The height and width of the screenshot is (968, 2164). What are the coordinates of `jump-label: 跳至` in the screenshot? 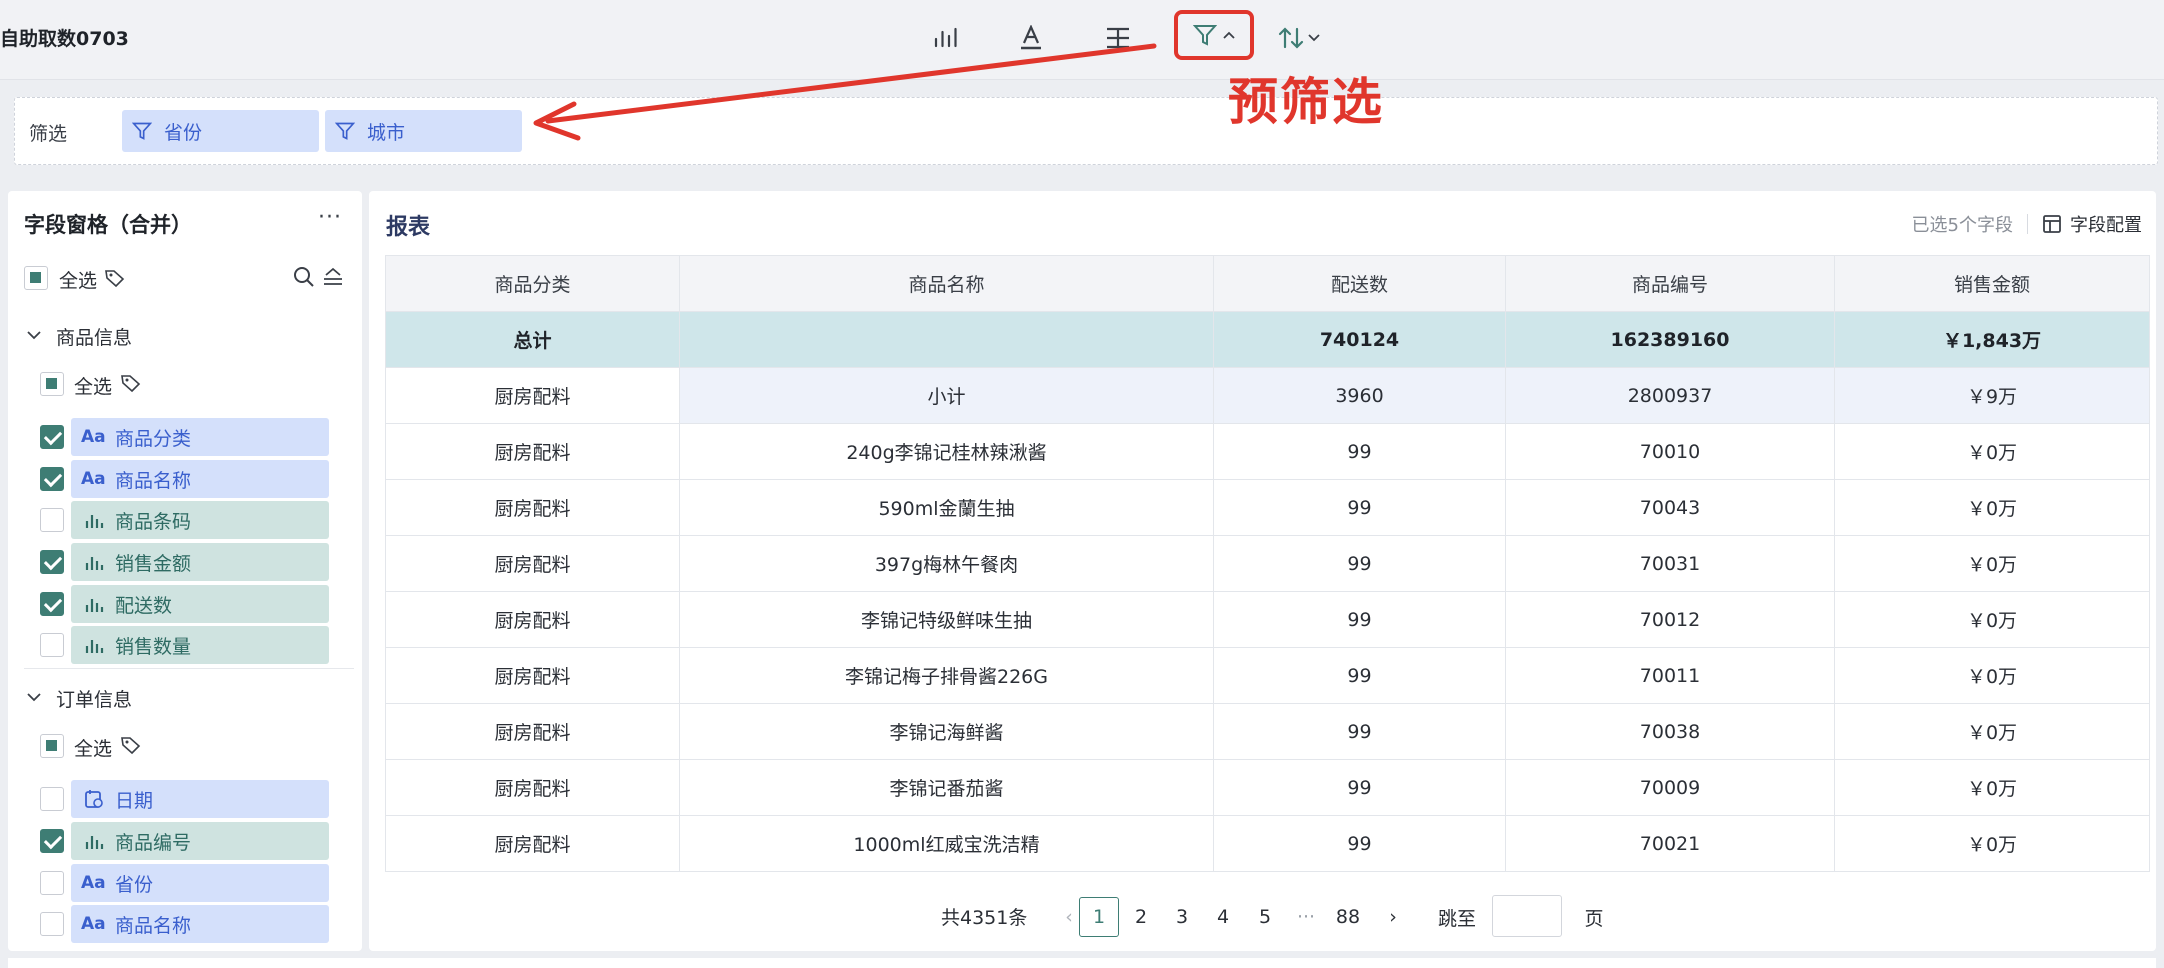 It's located at (1456, 918).